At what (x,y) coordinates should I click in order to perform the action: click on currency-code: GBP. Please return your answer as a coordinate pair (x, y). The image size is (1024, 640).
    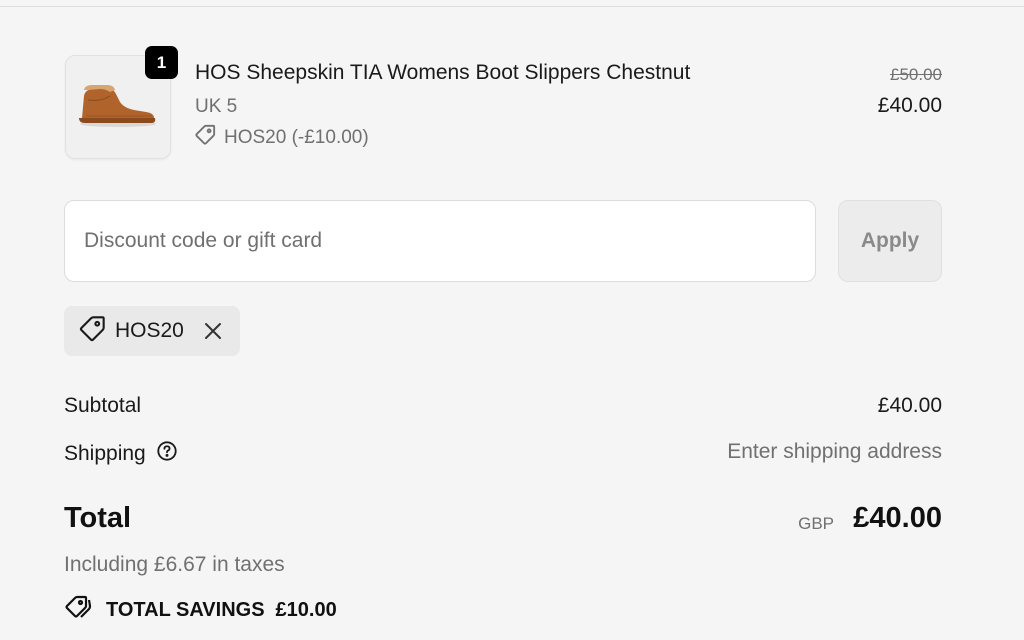
    Looking at the image, I should click on (816, 523).